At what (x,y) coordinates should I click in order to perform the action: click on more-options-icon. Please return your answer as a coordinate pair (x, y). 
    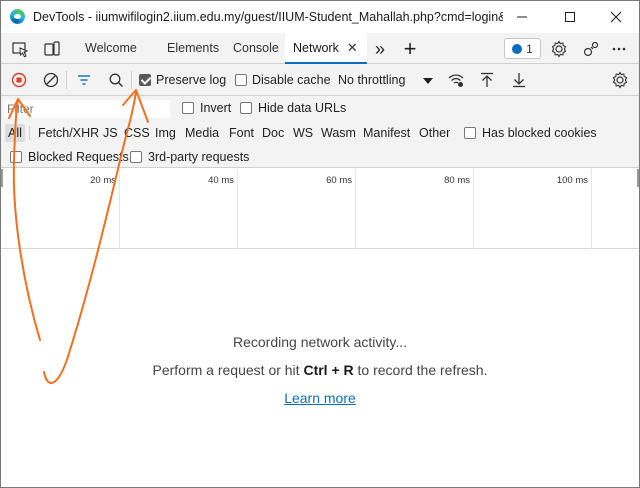
    Looking at the image, I should click on (619, 49).